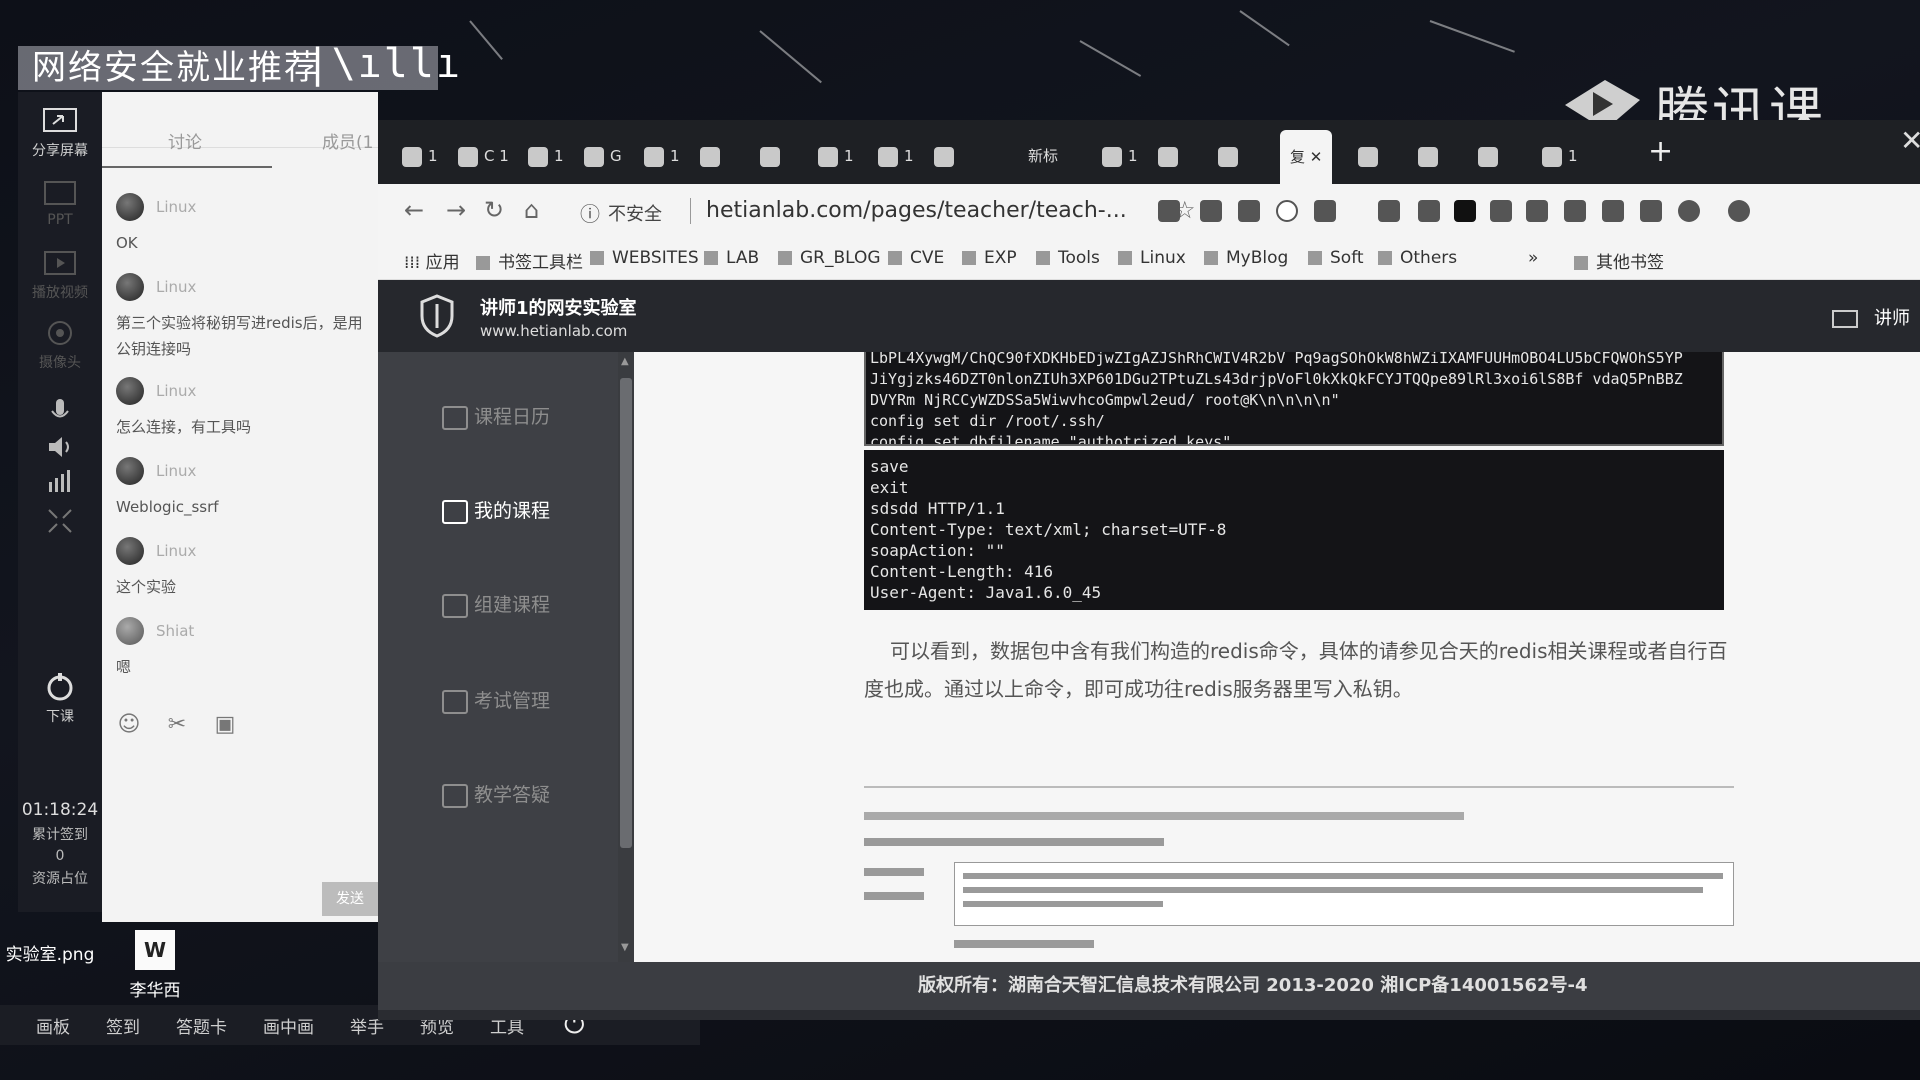 The height and width of the screenshot is (1080, 1920). Describe the element at coordinates (60, 523) in the screenshot. I see `fullscreen-button` at that location.